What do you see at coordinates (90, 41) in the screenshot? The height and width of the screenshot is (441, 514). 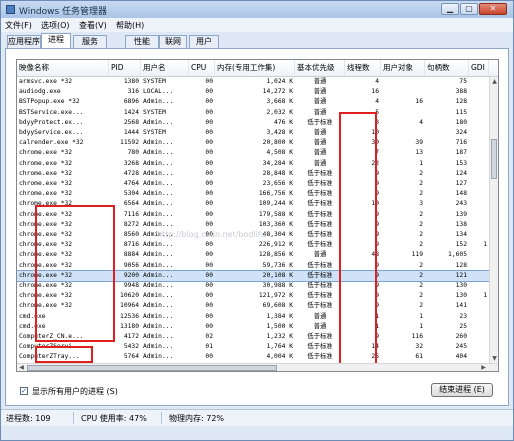 I see `tab-services: 服务` at bounding box center [90, 41].